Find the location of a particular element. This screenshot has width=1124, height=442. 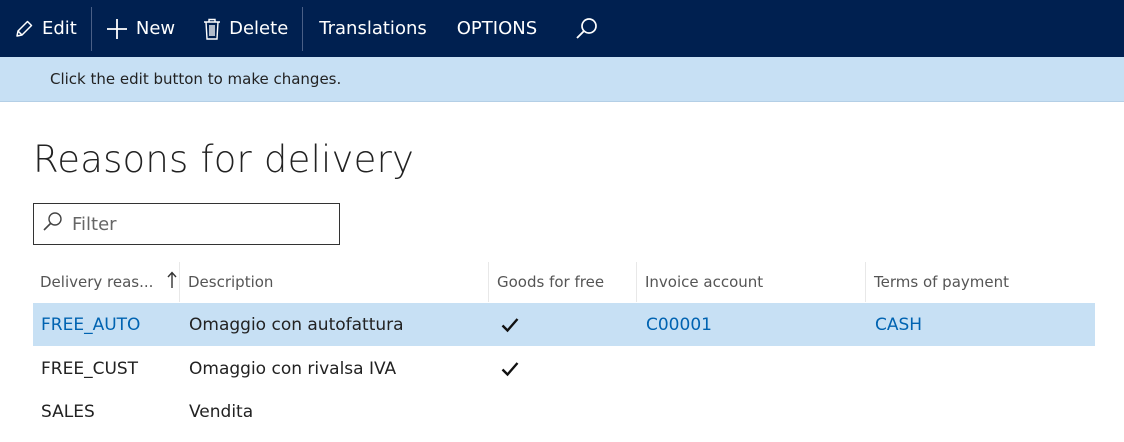

edit-label: Edit is located at coordinates (59, 28).